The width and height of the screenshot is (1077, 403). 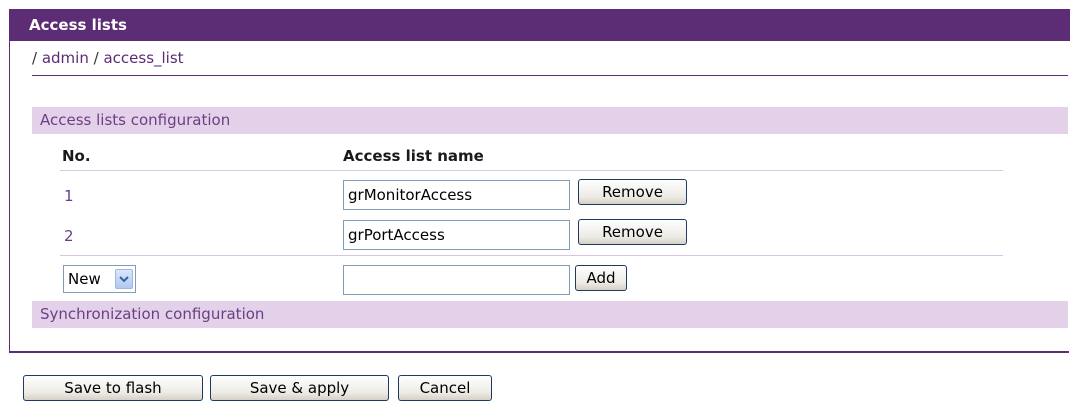 I want to click on save-and-apply-button: Save & apply, so click(x=299, y=388).